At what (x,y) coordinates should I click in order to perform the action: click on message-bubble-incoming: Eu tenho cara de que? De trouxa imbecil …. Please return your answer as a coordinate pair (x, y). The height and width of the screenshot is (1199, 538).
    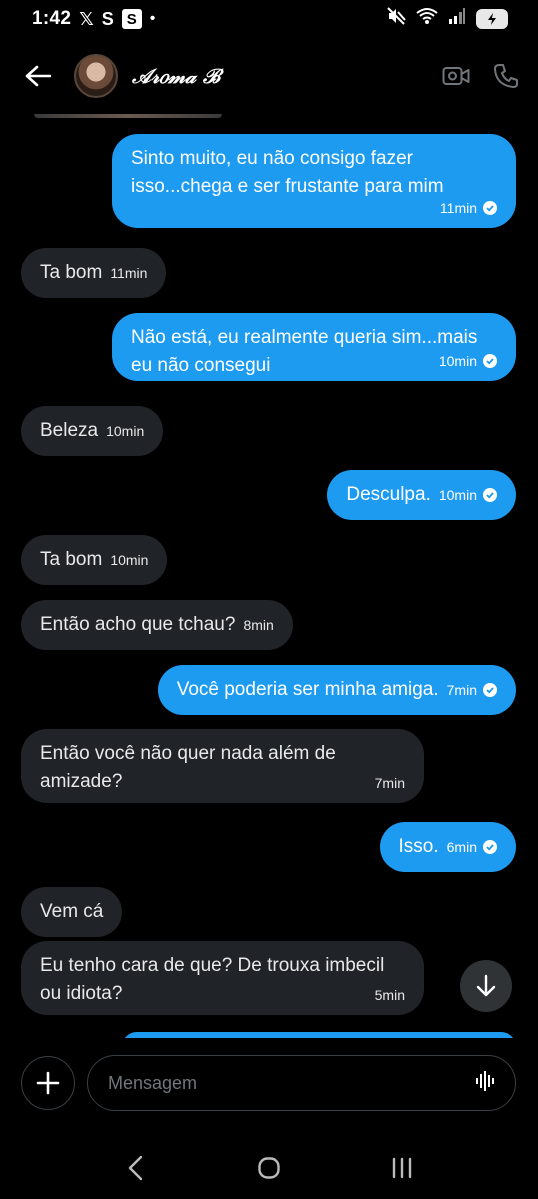
    Looking at the image, I should click on (222, 978).